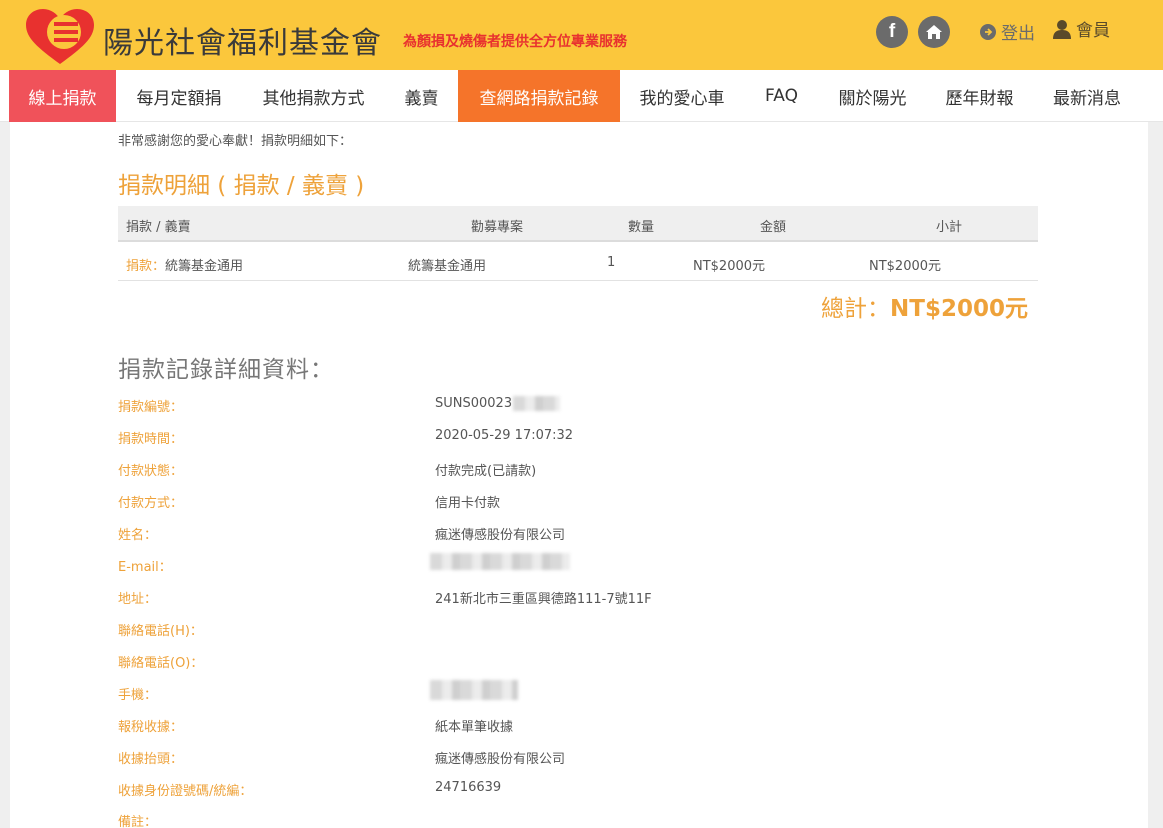 This screenshot has width=1163, height=828. What do you see at coordinates (543, 599) in the screenshot?
I see `value-address: 241新北市三重區興德路111-7號11F` at bounding box center [543, 599].